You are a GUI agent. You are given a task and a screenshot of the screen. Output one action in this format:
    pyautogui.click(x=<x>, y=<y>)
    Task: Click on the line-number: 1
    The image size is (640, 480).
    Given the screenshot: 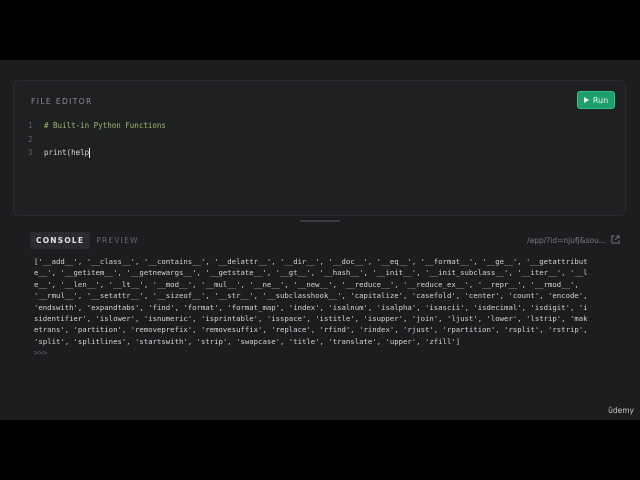 What is the action you would take?
    pyautogui.click(x=30, y=126)
    